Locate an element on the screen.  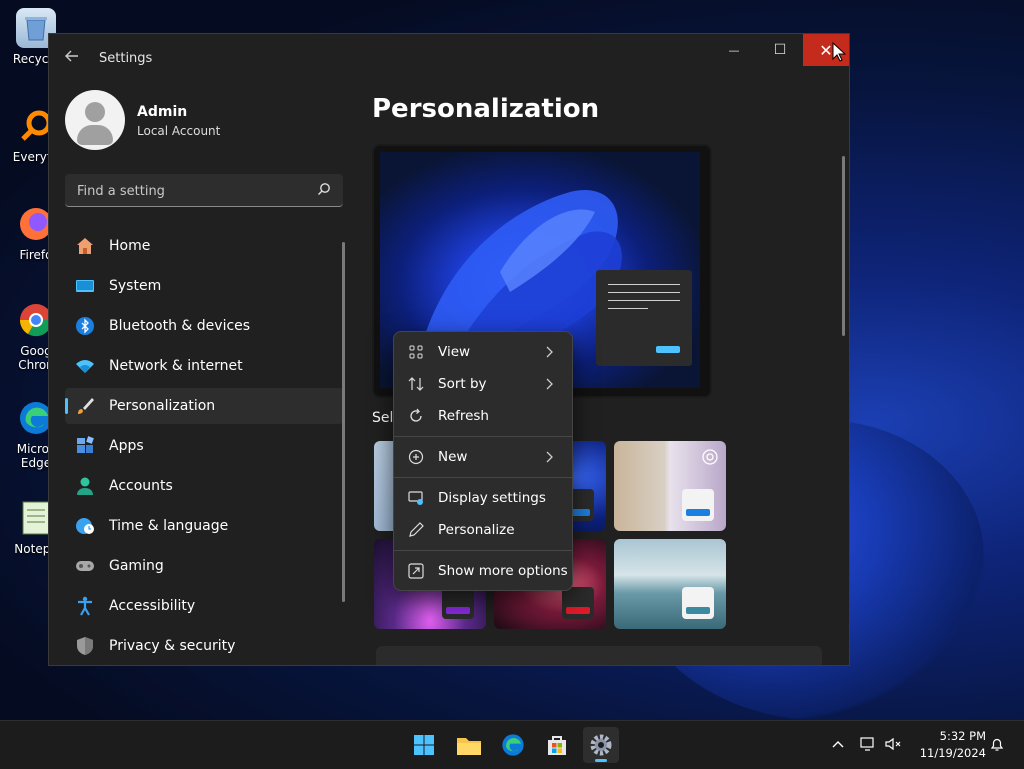
sidebar-item-apps: Apps is located at coordinates (204, 446).